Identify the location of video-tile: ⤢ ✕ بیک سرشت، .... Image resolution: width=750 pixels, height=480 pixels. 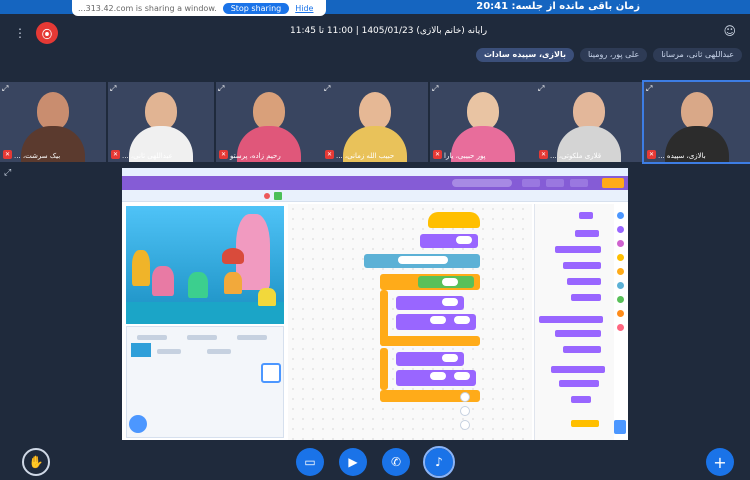
(53, 122).